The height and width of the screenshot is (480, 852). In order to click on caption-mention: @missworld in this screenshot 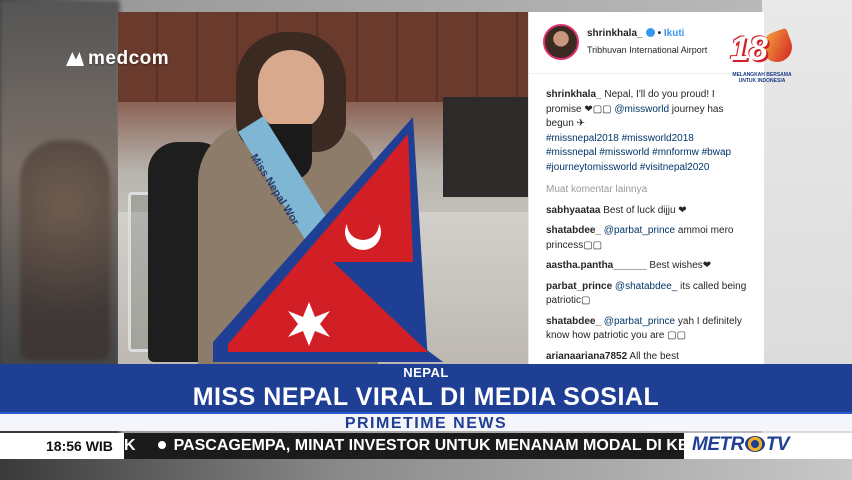, I will do `click(641, 109)`.